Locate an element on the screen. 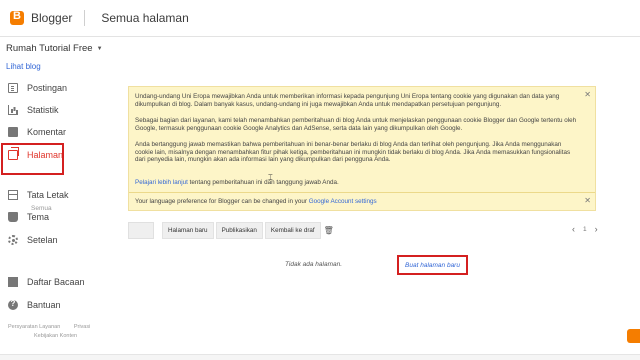  empty-state-message: Tidak ada halaman. is located at coordinates (314, 264).